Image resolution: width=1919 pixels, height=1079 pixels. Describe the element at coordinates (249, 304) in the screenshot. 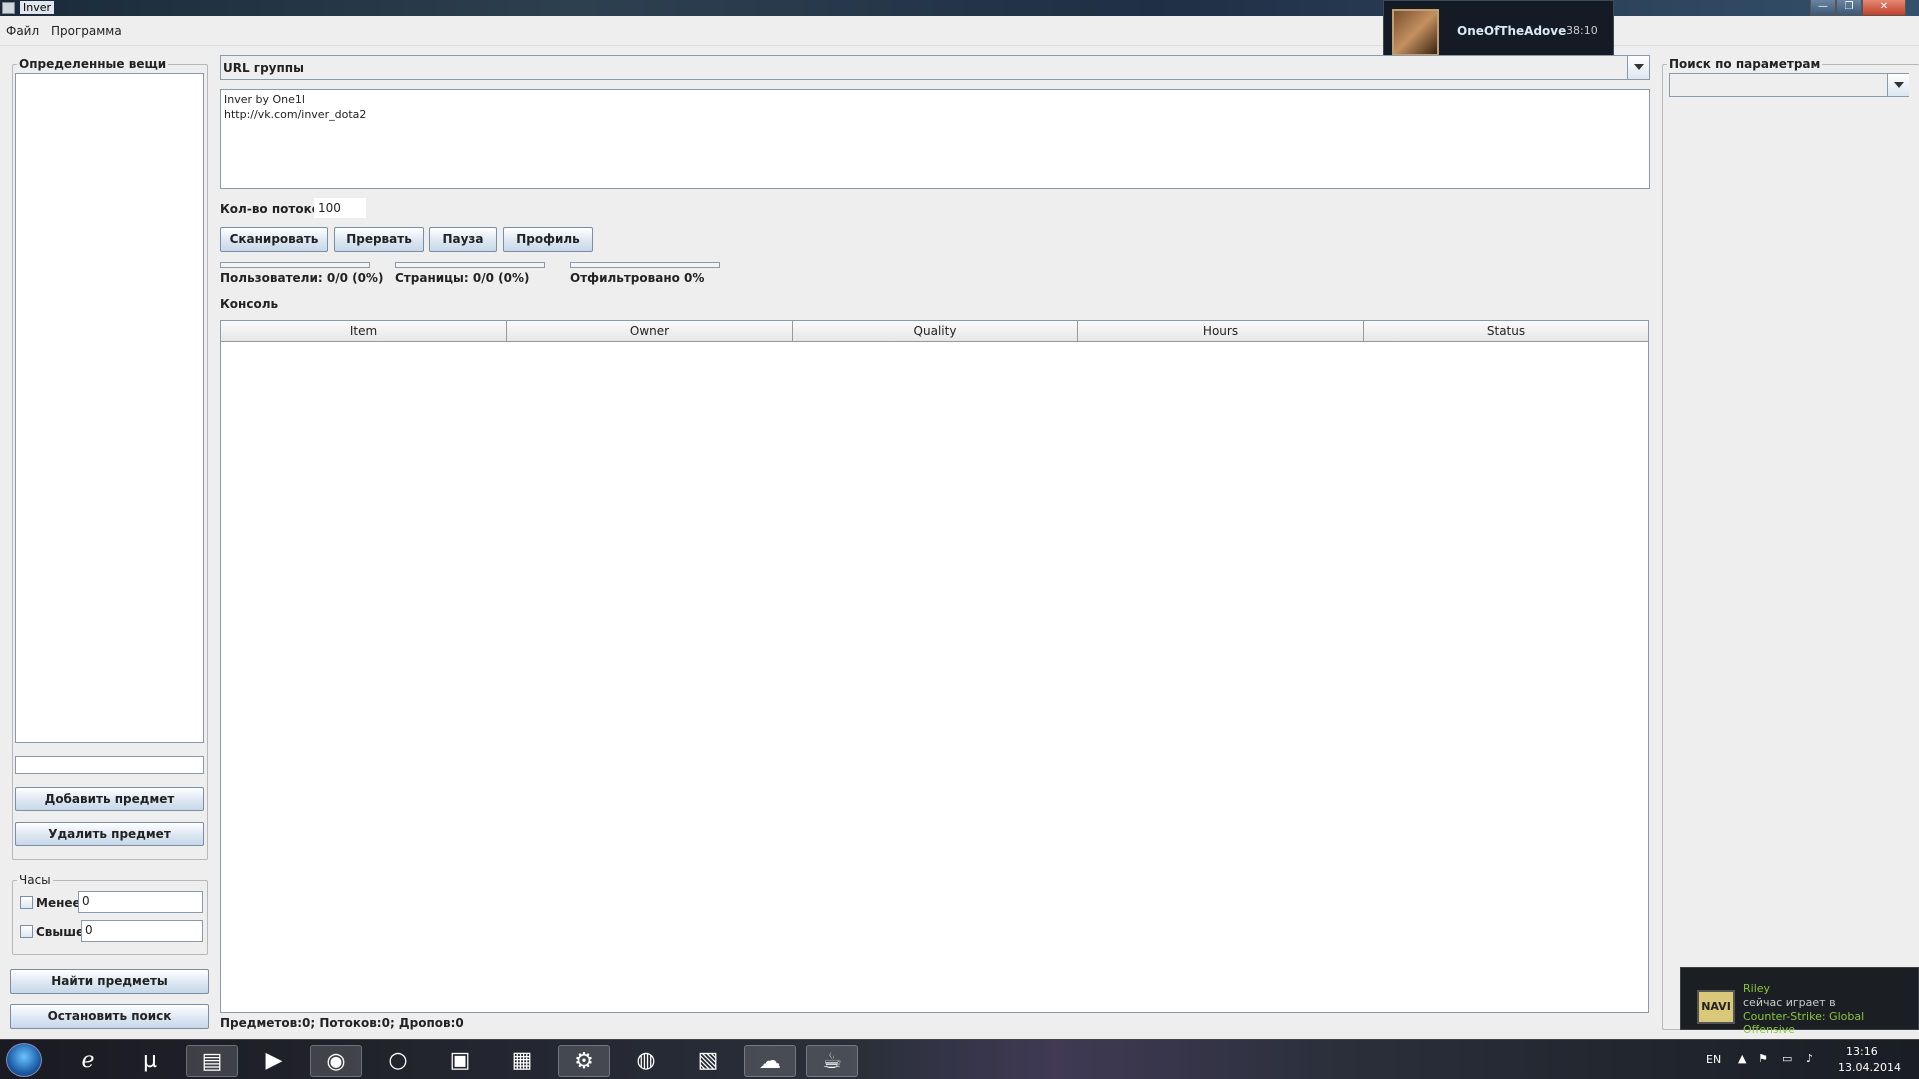

I see `console-label: Консоль` at that location.